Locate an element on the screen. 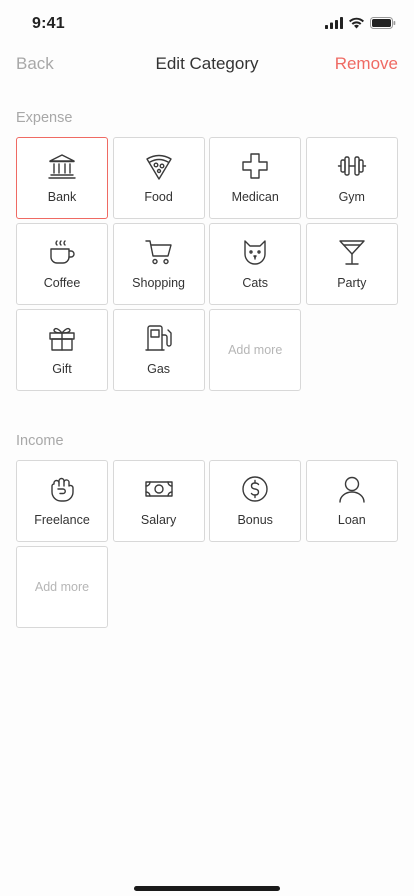  category-label: Gym is located at coordinates (351, 197).